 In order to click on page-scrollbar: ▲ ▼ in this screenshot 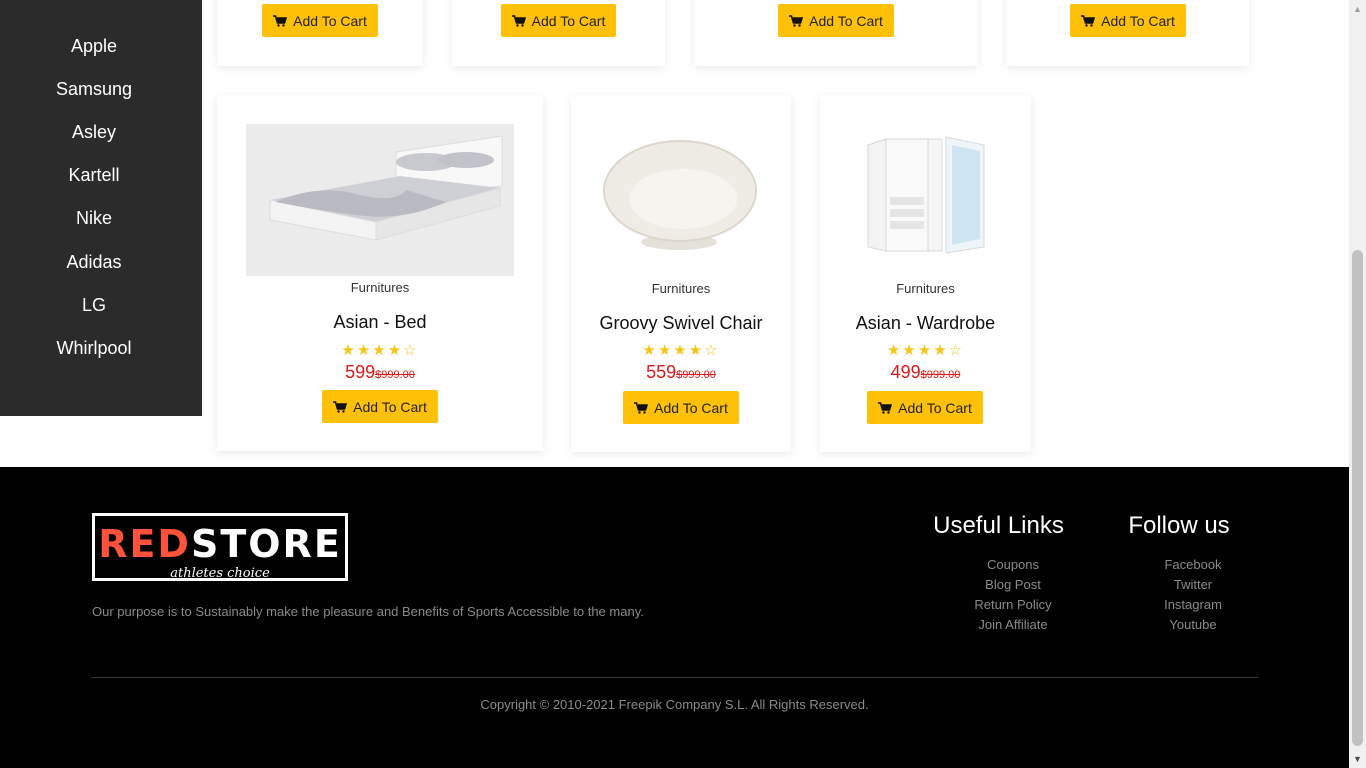, I will do `click(1357, 384)`.